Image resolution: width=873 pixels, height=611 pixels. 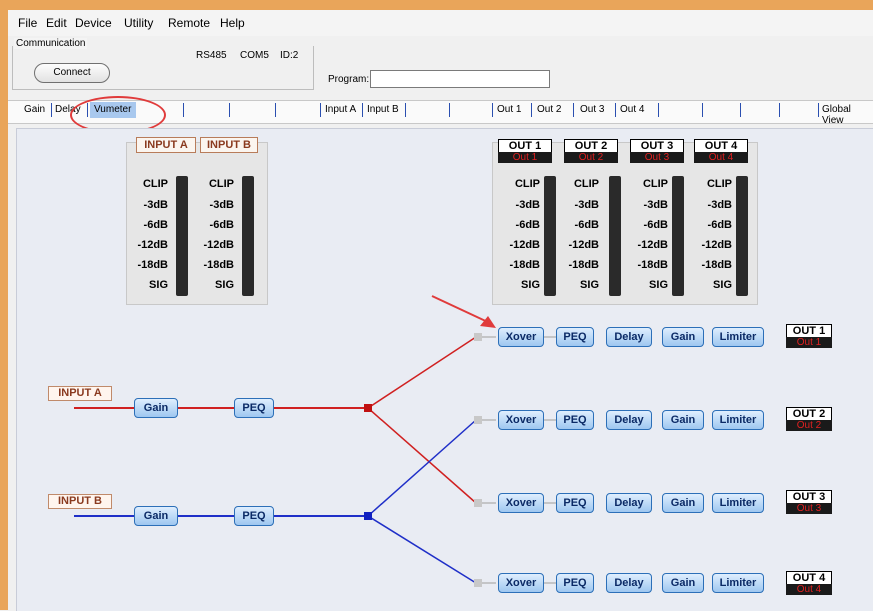 What do you see at coordinates (809, 577) in the screenshot?
I see `out-name: OUT 4` at bounding box center [809, 577].